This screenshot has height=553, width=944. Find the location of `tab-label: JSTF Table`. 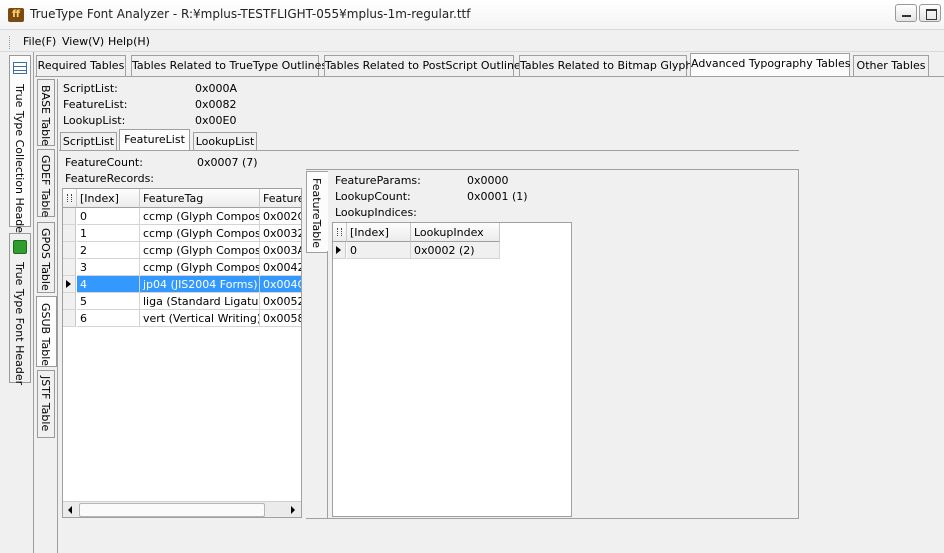

tab-label: JSTF Table is located at coordinates (45, 404).